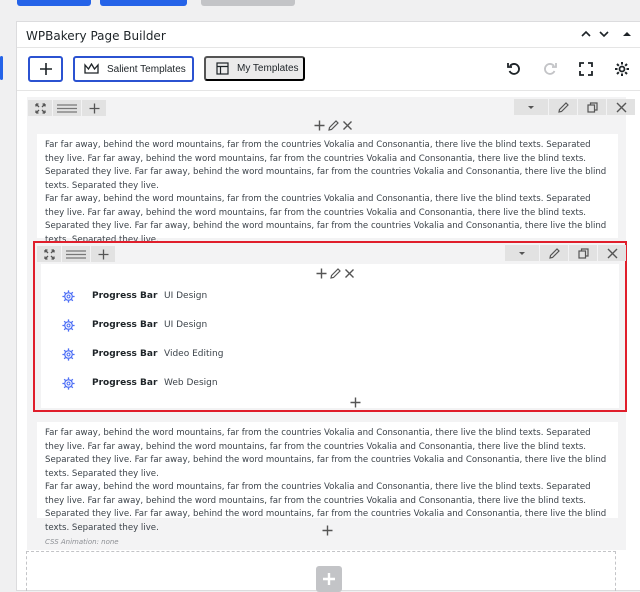 The height and width of the screenshot is (592, 640). Describe the element at coordinates (550, 69) in the screenshot. I see `redo-icon` at that location.